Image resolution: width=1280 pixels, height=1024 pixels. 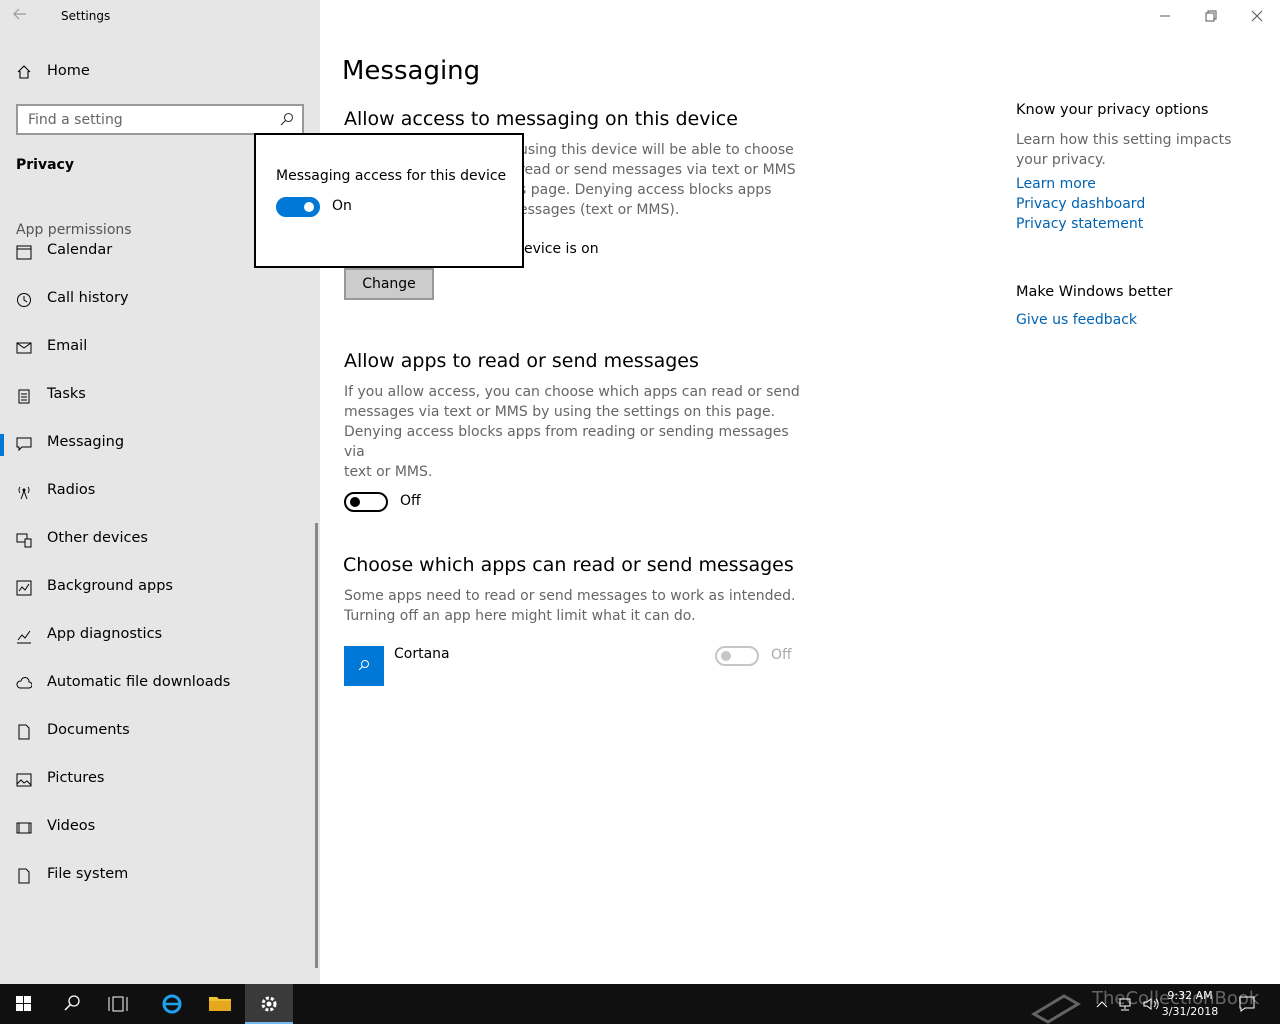 What do you see at coordinates (80, 250) in the screenshot?
I see `sidebar-item-label: Calendar` at bounding box center [80, 250].